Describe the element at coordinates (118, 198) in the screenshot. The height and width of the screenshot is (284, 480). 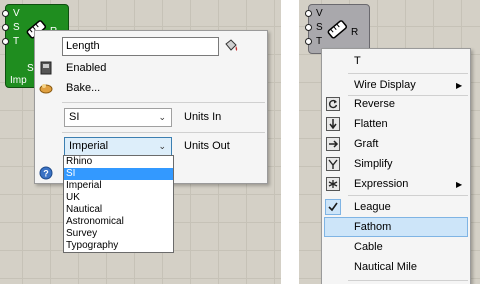
I see `option-uk: UK` at that location.